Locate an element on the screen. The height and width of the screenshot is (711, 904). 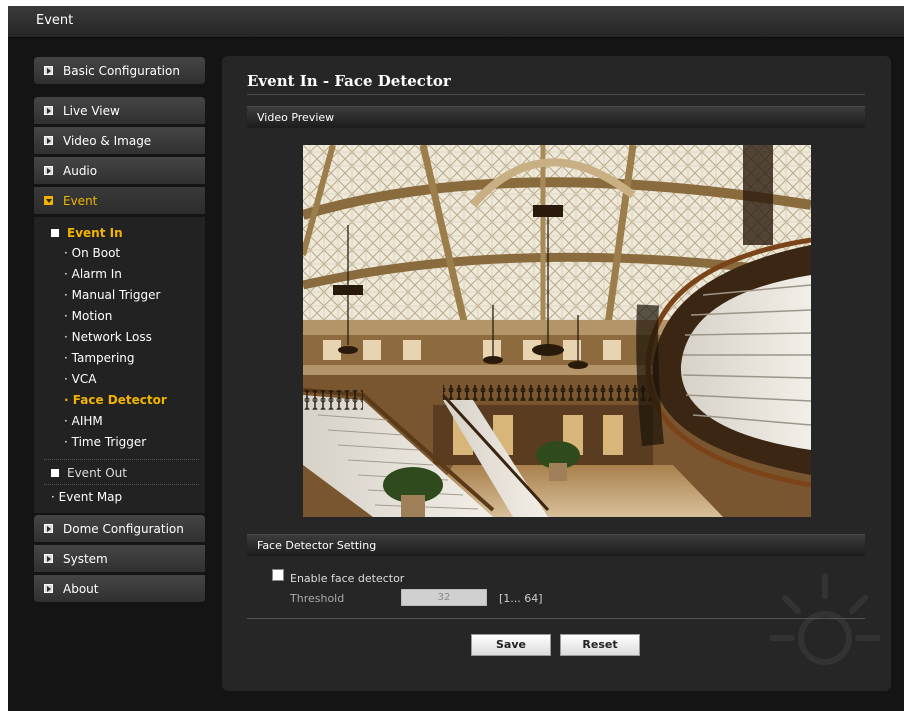
nav-live-view: Live View is located at coordinates (119, 111).